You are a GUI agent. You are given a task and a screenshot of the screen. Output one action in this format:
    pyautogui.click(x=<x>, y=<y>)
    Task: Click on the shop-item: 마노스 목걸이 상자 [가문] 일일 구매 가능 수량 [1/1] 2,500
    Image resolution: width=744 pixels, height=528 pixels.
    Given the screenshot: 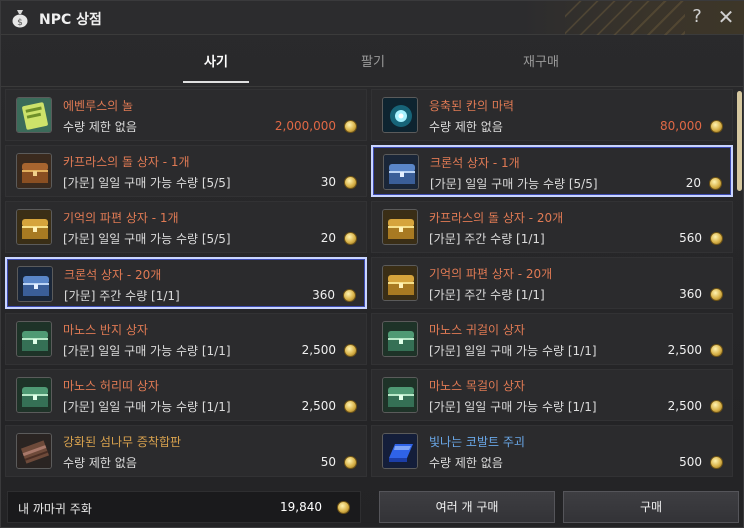 What is the action you would take?
    pyautogui.click(x=552, y=395)
    